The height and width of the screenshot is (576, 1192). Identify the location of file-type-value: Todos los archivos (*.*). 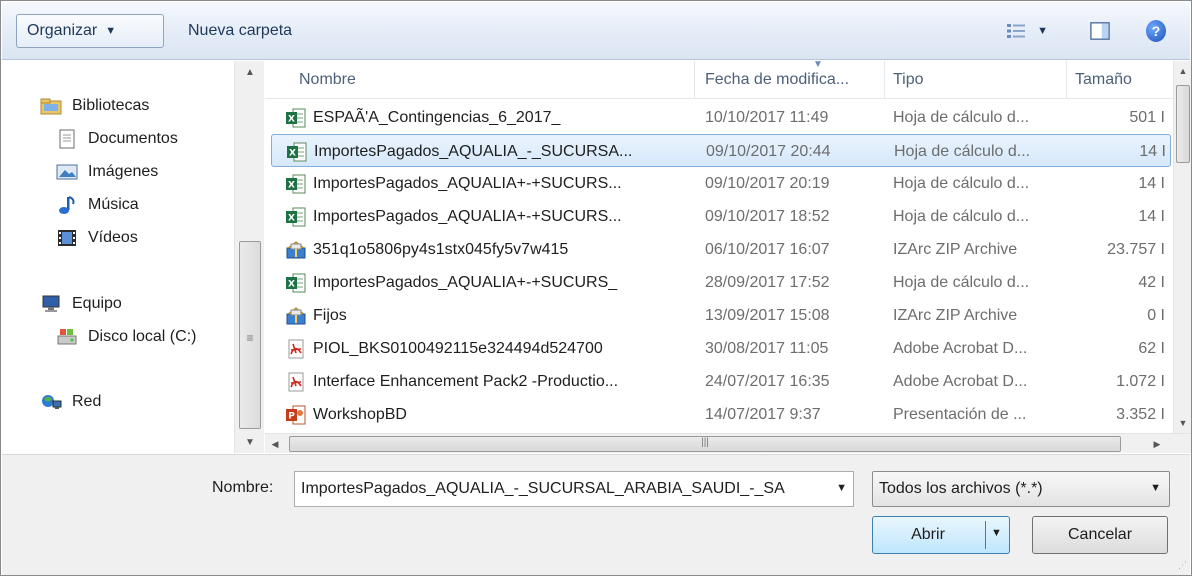
(961, 488).